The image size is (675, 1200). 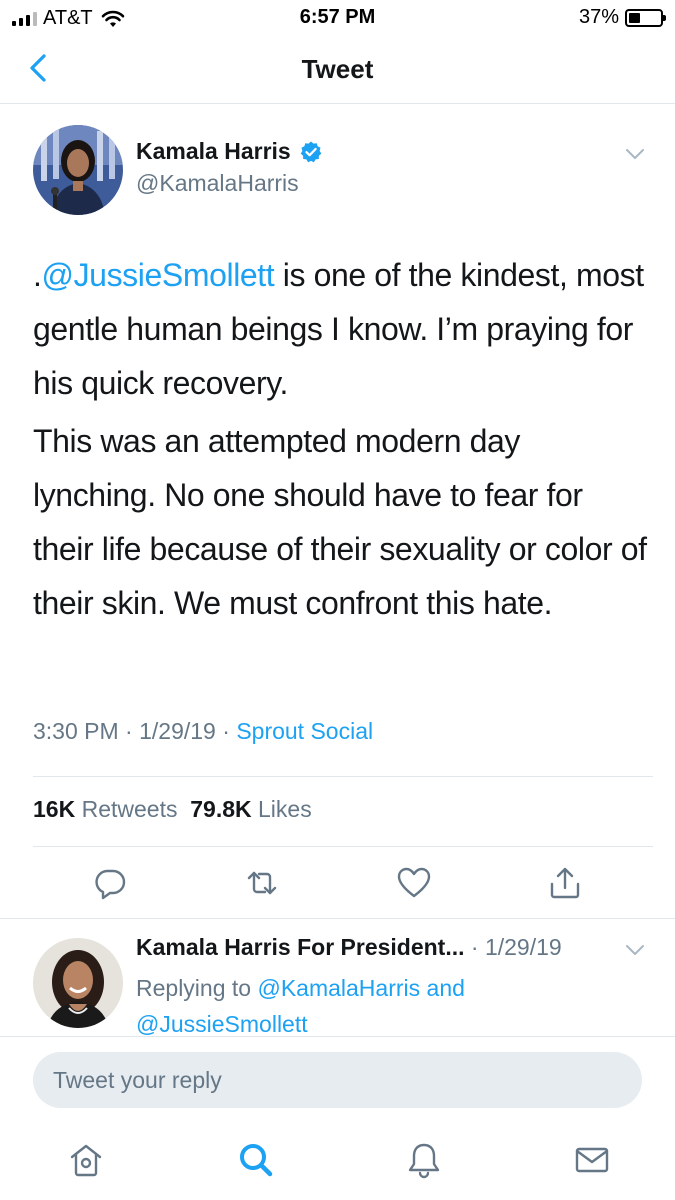 What do you see at coordinates (598, 17) in the screenshot?
I see `battery-percent: 37%` at bounding box center [598, 17].